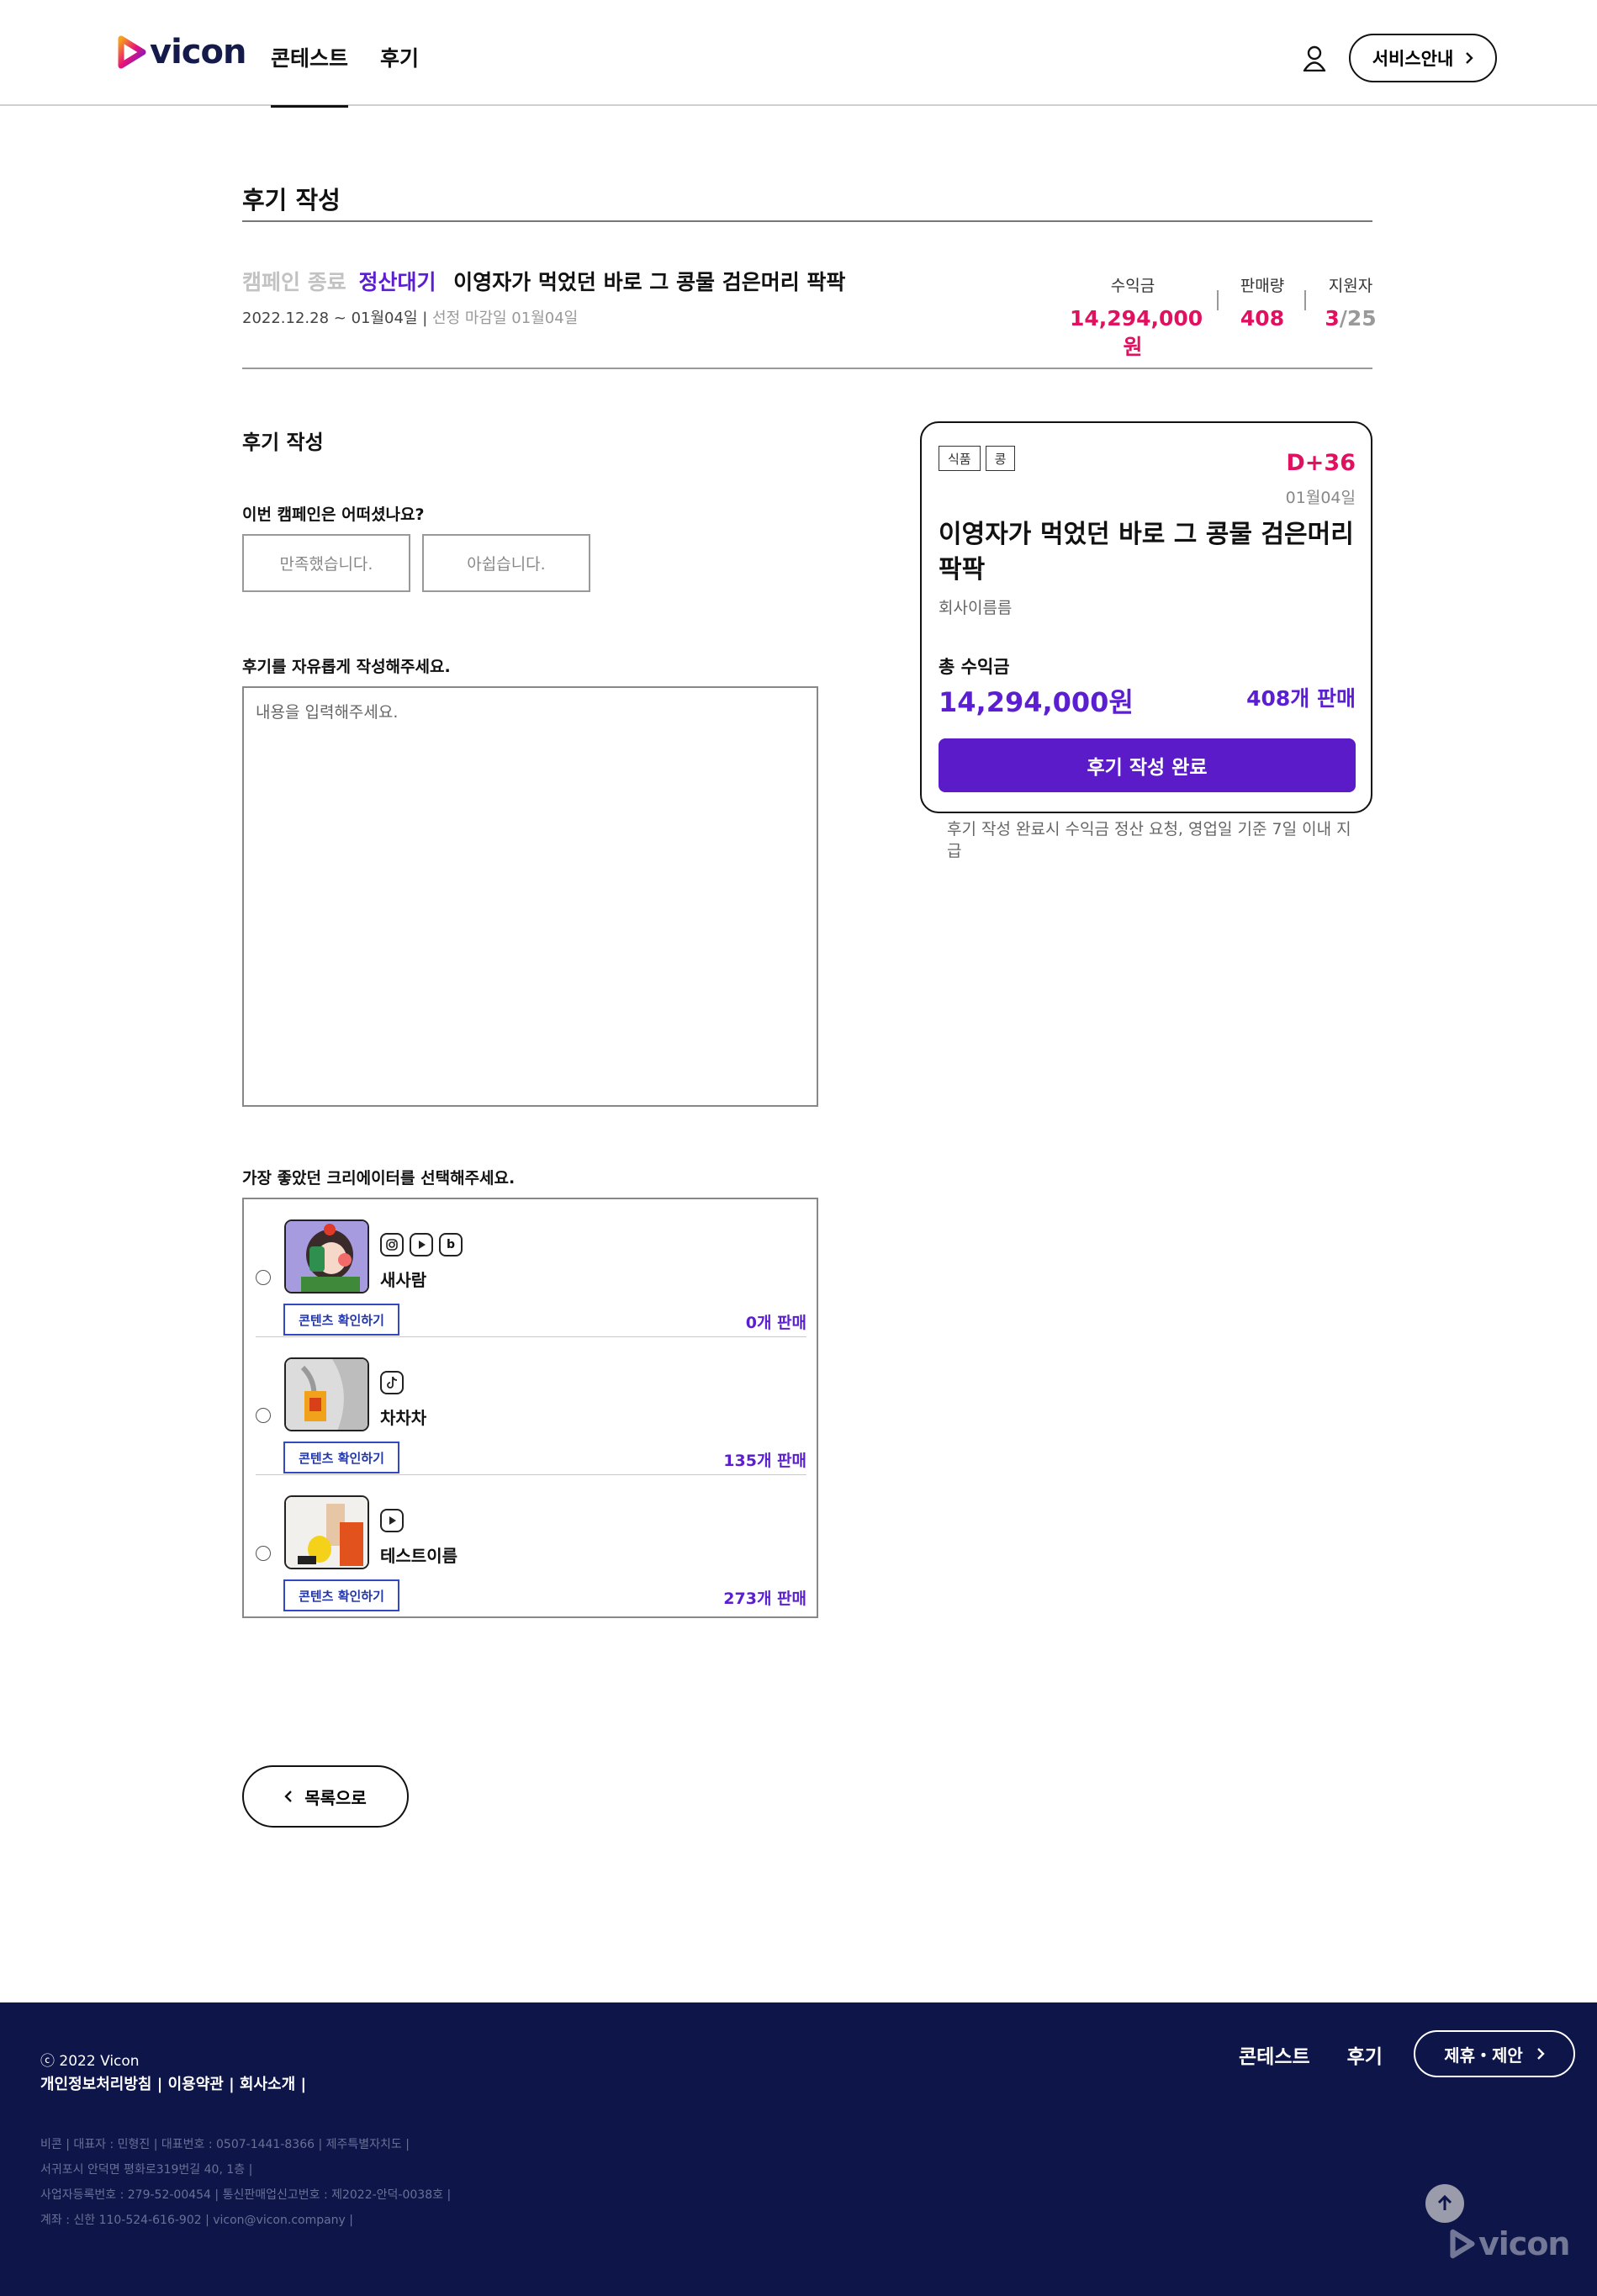 This screenshot has width=1597, height=2296. What do you see at coordinates (346, 667) in the screenshot?
I see `review-label: 후기를 자유롭게 작성해주세요.` at bounding box center [346, 667].